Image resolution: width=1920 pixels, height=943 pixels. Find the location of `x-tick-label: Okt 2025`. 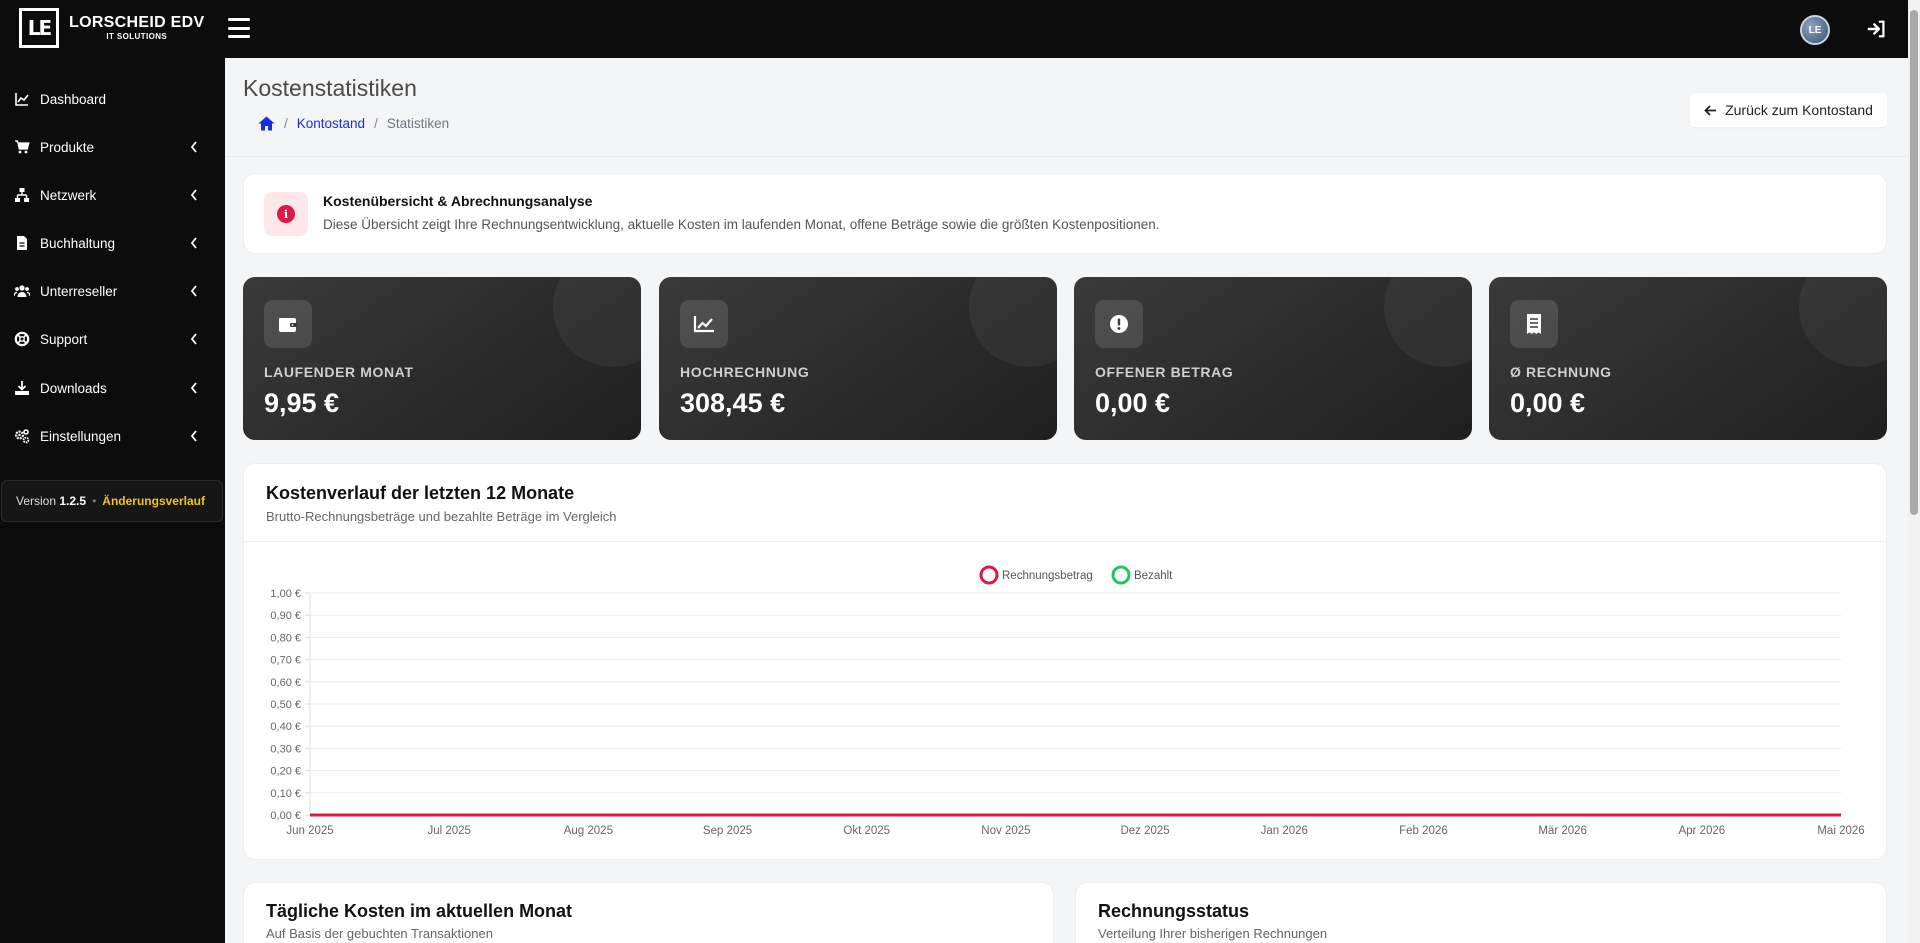

x-tick-label: Okt 2025 is located at coordinates (866, 831).